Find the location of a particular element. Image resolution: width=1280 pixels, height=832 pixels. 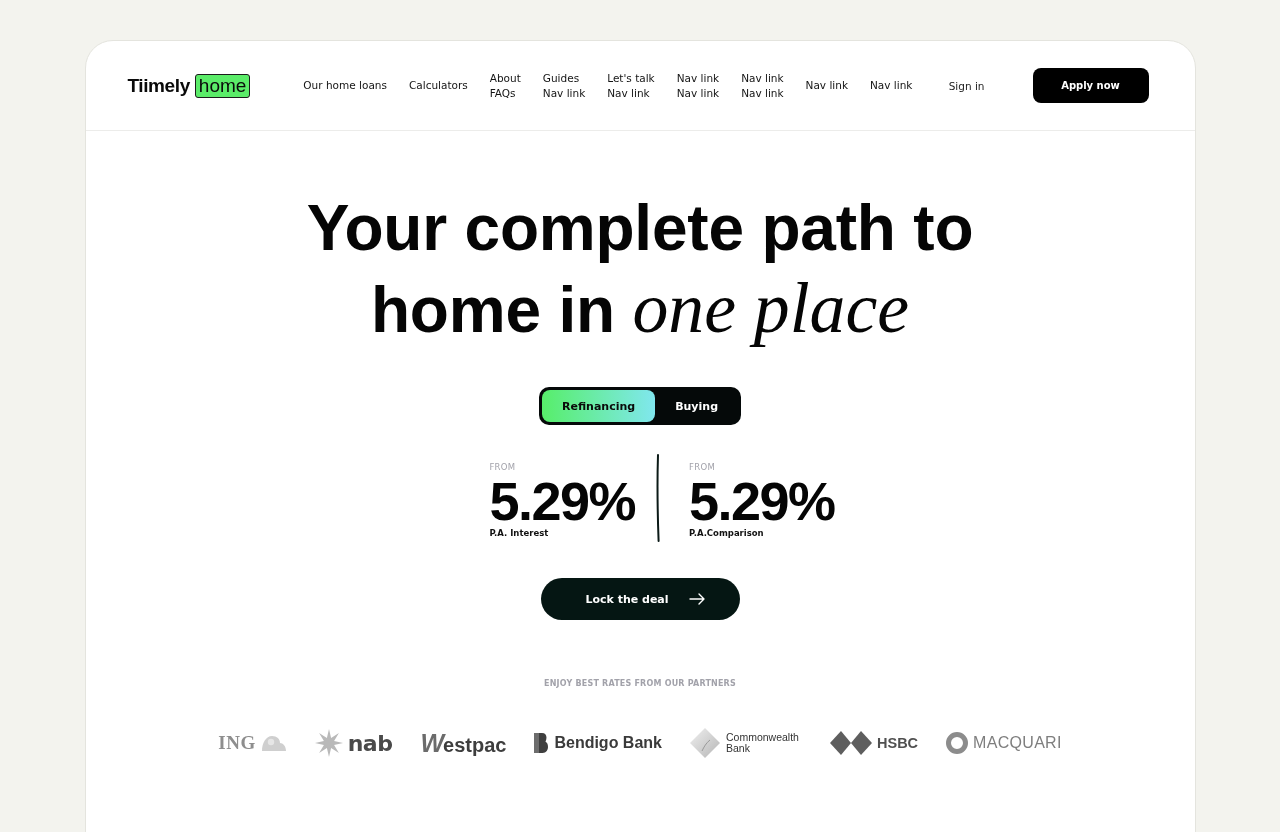

rate-caption: P.A.Comparison is located at coordinates (727, 533).